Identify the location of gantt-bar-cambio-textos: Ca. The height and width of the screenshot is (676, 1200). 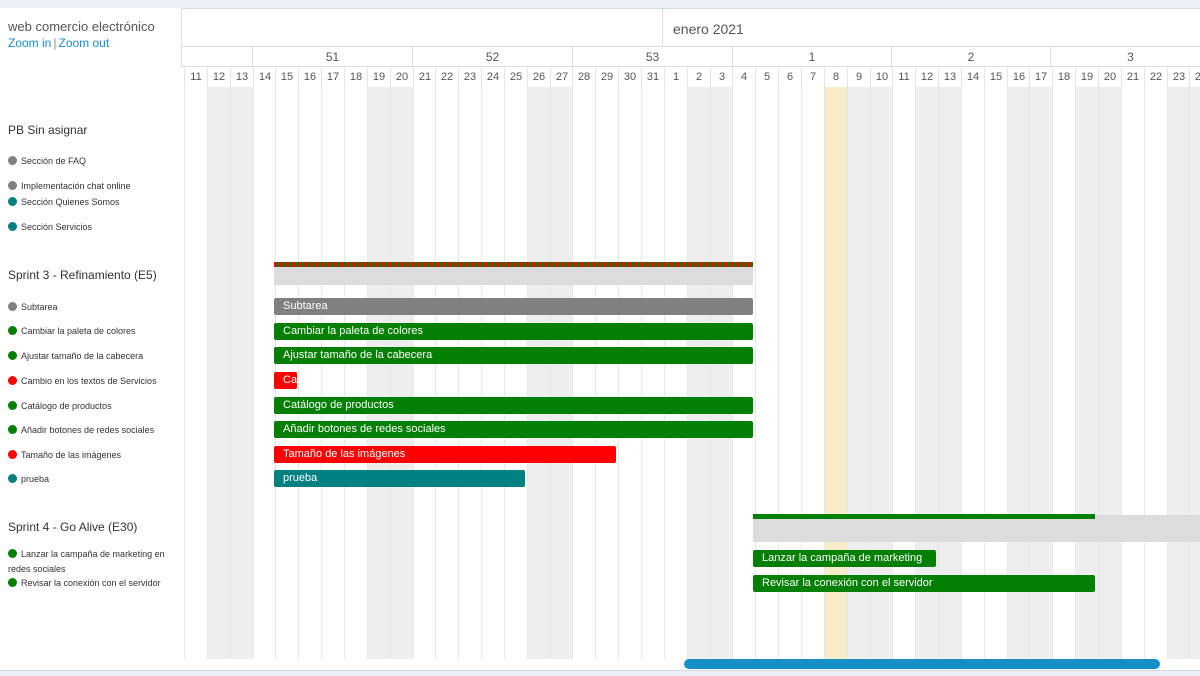
(285, 380).